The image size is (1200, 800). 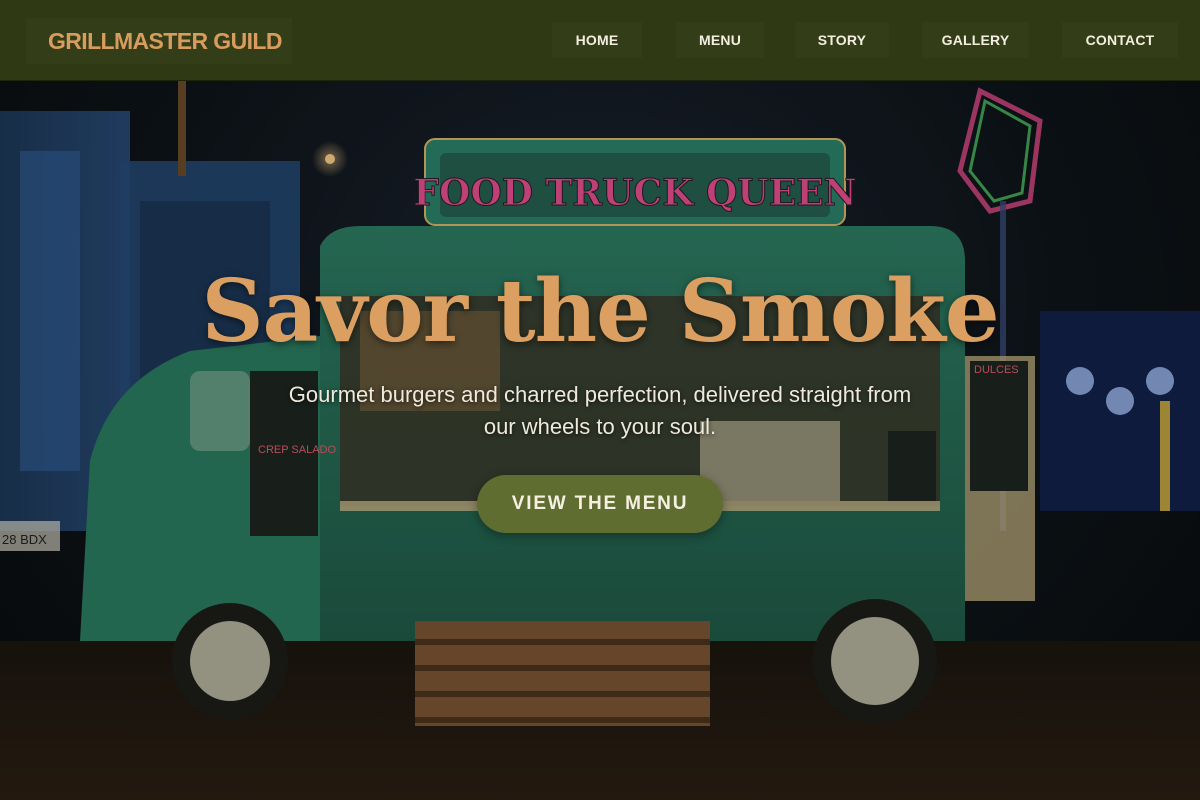 What do you see at coordinates (159, 41) in the screenshot?
I see `brand-logo: GRILLMASTER GUILD` at bounding box center [159, 41].